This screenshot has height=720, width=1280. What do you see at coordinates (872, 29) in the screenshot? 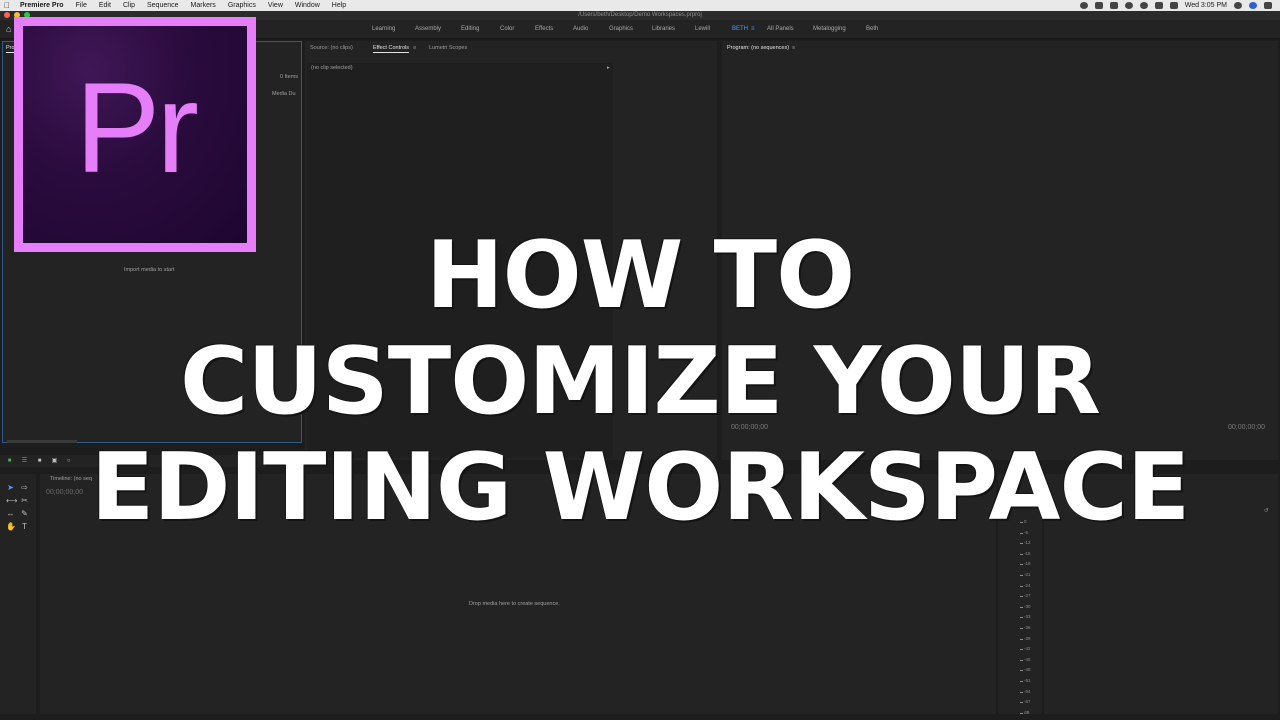
I see `workspace-tab-beth: Beth` at bounding box center [872, 29].